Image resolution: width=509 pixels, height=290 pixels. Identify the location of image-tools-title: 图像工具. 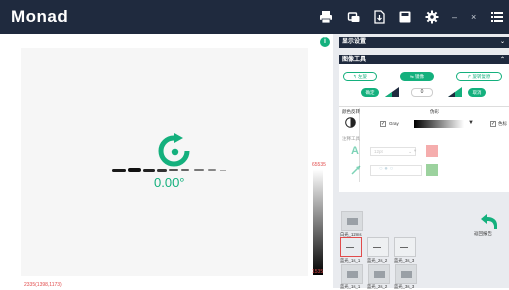
(354, 60).